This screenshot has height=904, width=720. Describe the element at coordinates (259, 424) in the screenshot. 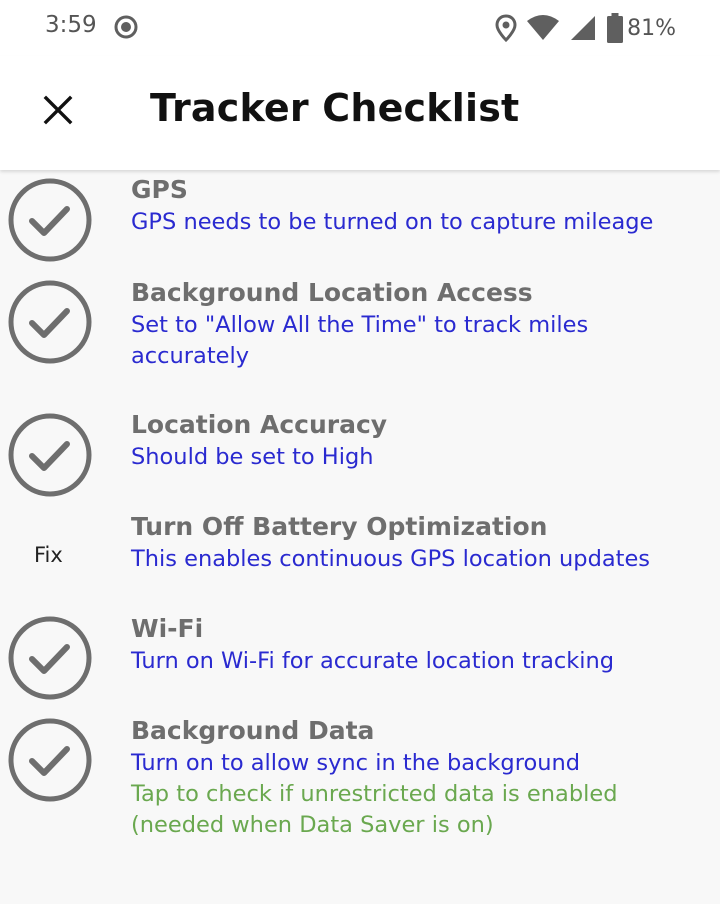

I see `item-title: Location Accuracy` at that location.